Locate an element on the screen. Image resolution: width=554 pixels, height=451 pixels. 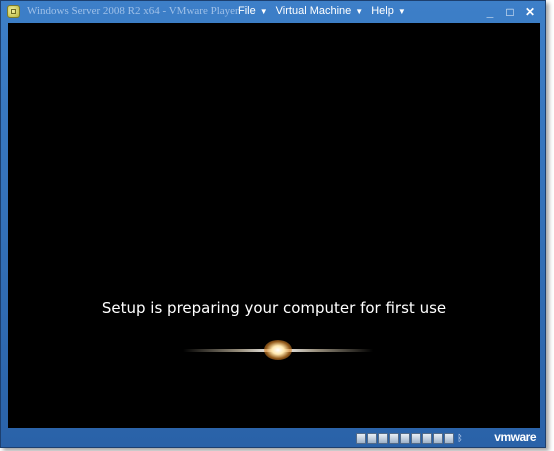
display-icon is located at coordinates (438, 438).